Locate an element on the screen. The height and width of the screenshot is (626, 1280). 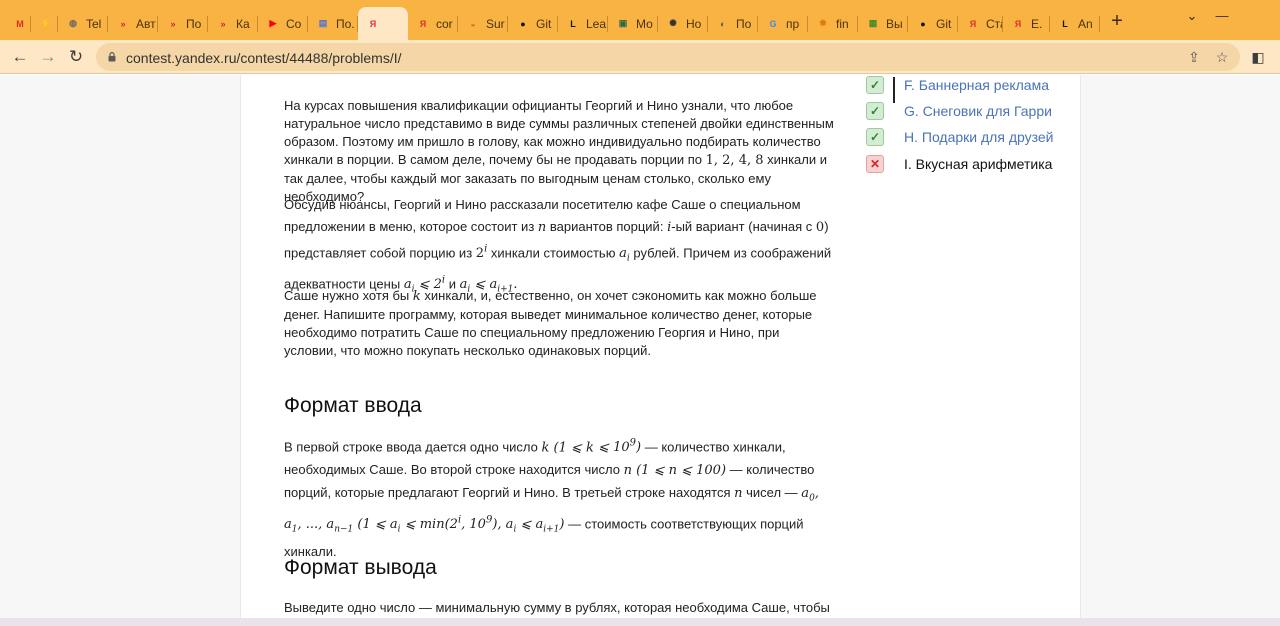
browser-tab: ⚡ is located at coordinates (44, 23).